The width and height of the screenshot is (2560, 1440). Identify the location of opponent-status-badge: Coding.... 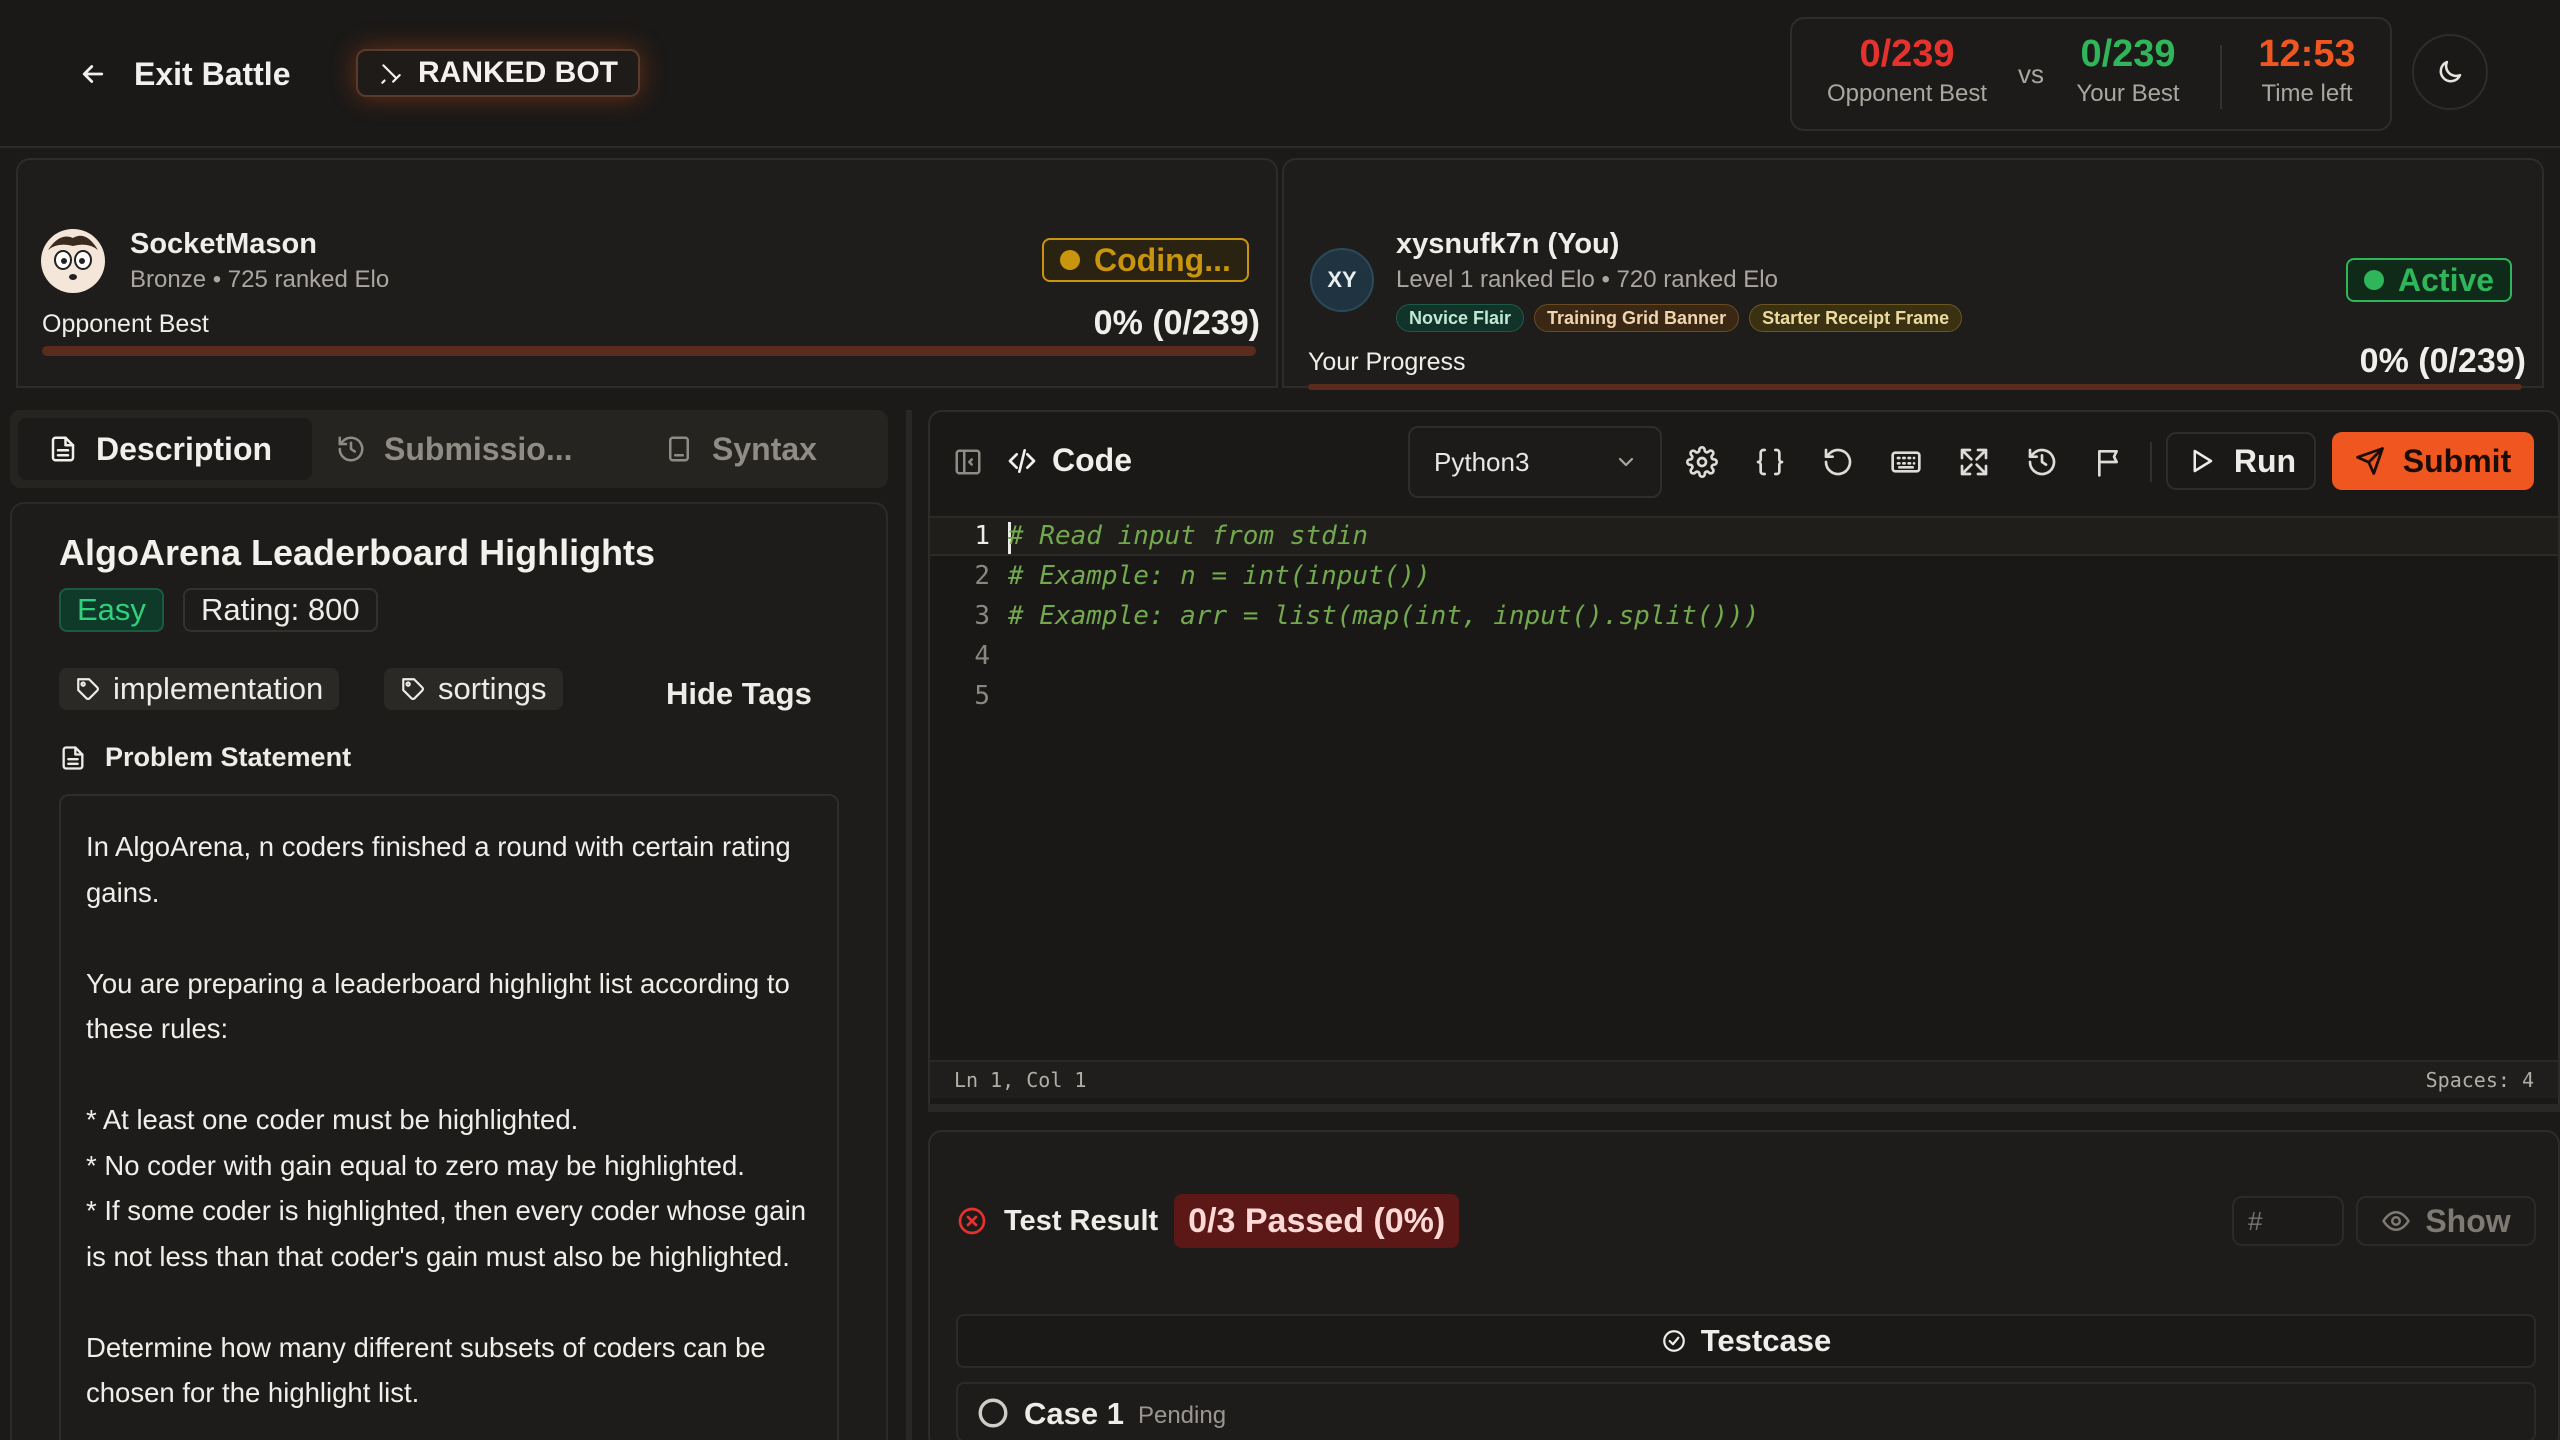
(1145, 260).